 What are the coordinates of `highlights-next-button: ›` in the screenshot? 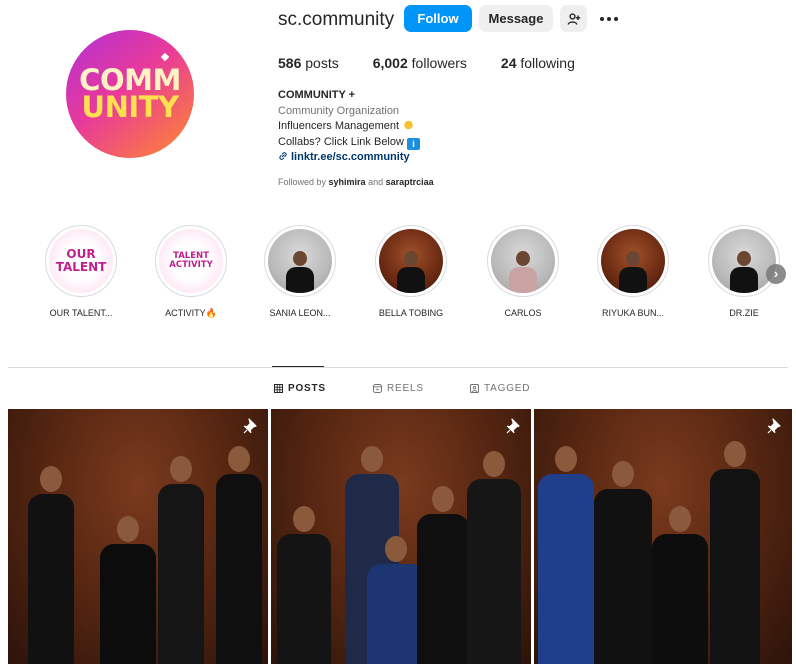 It's located at (776, 274).